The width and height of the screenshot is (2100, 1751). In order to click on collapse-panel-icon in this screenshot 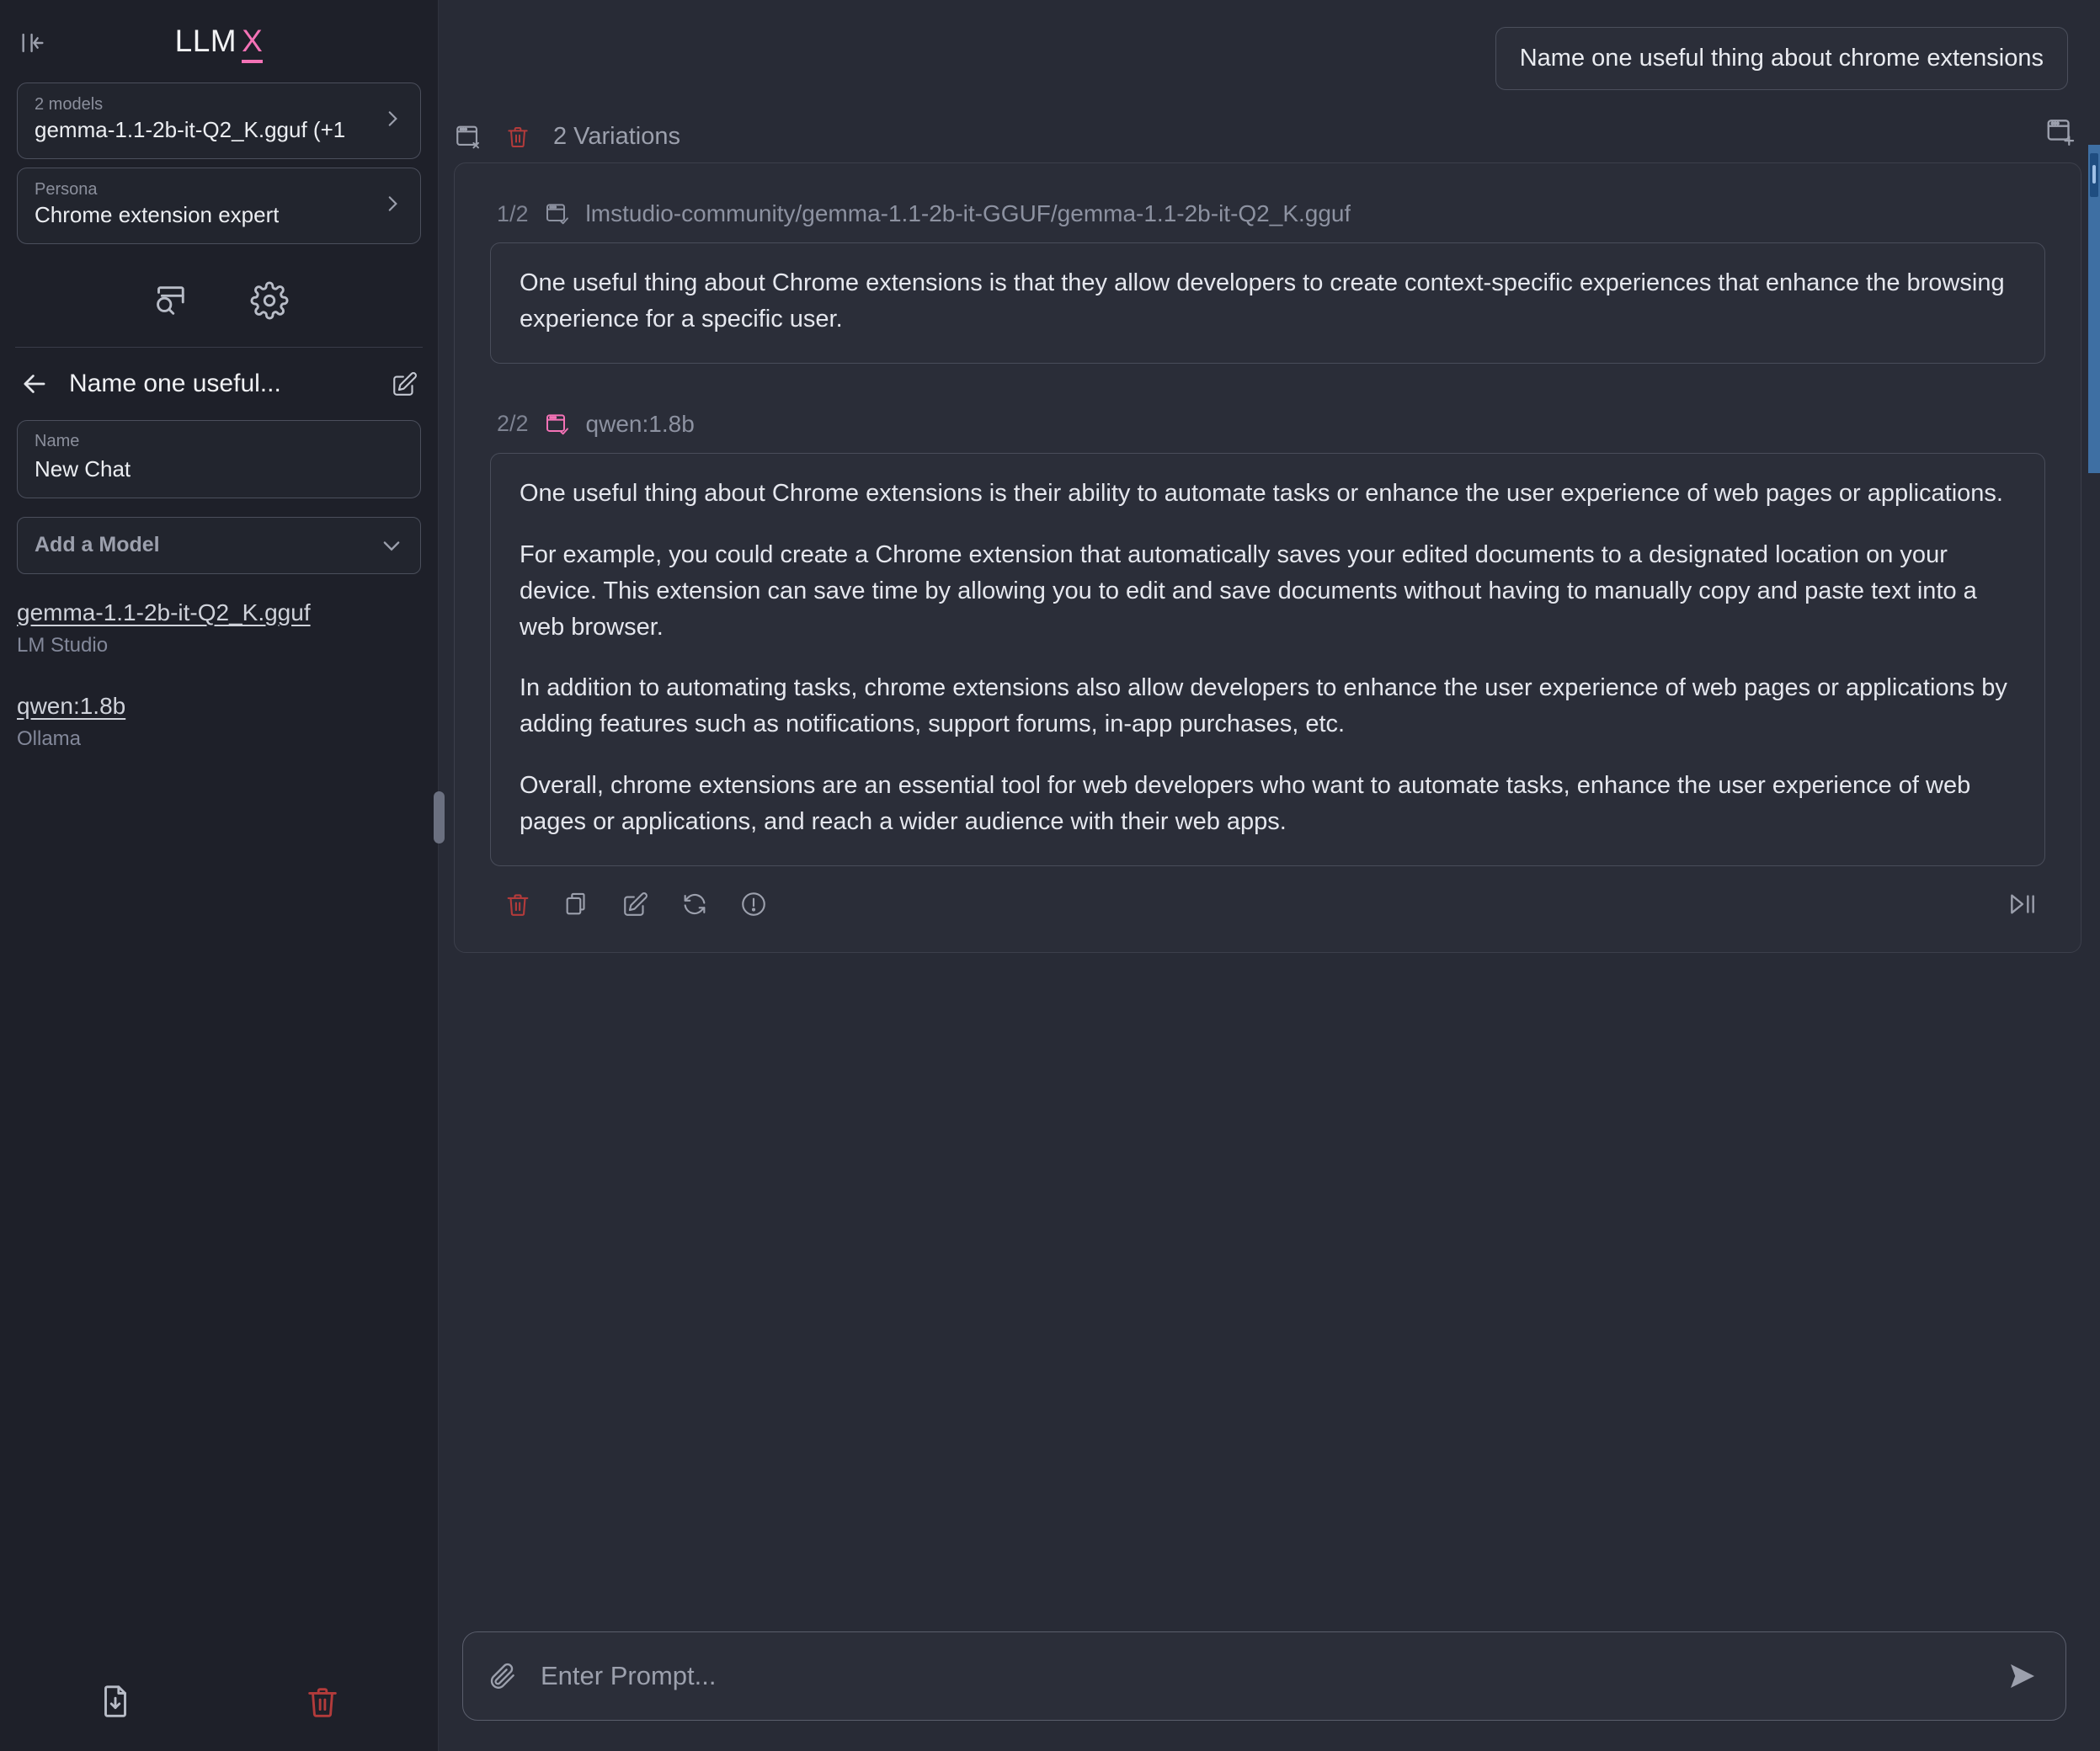, I will do `click(33, 43)`.